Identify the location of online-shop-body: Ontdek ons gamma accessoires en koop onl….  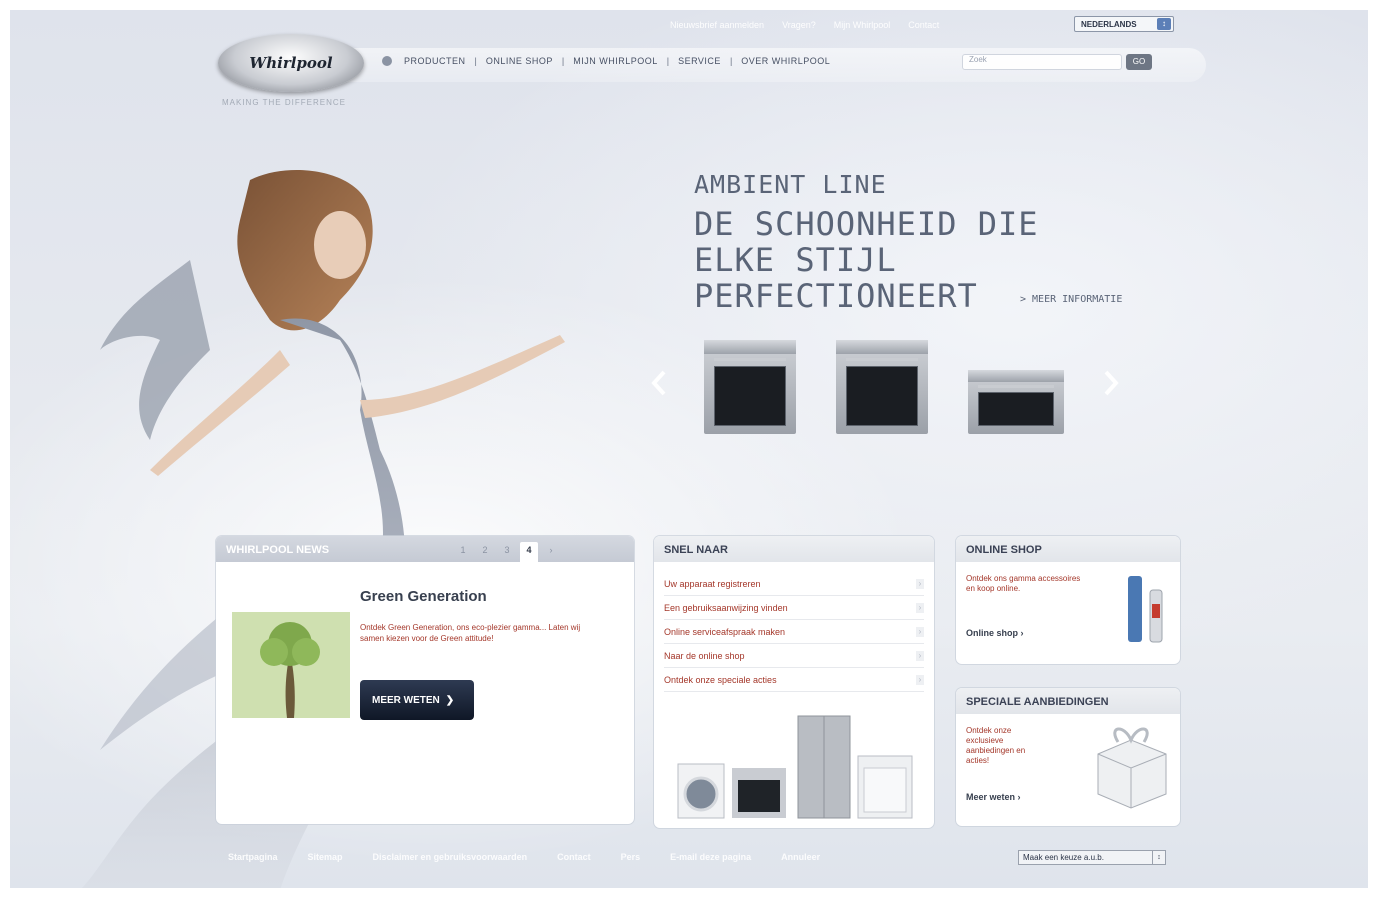
(1023, 583).